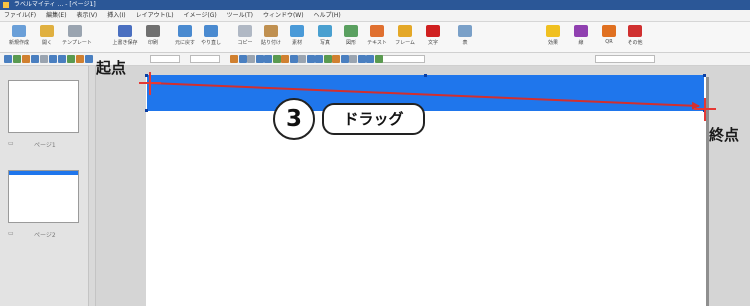 Image resolution: width=750 pixels, height=306 pixels. I want to click on end-crosshair-icon, so click(705, 109).